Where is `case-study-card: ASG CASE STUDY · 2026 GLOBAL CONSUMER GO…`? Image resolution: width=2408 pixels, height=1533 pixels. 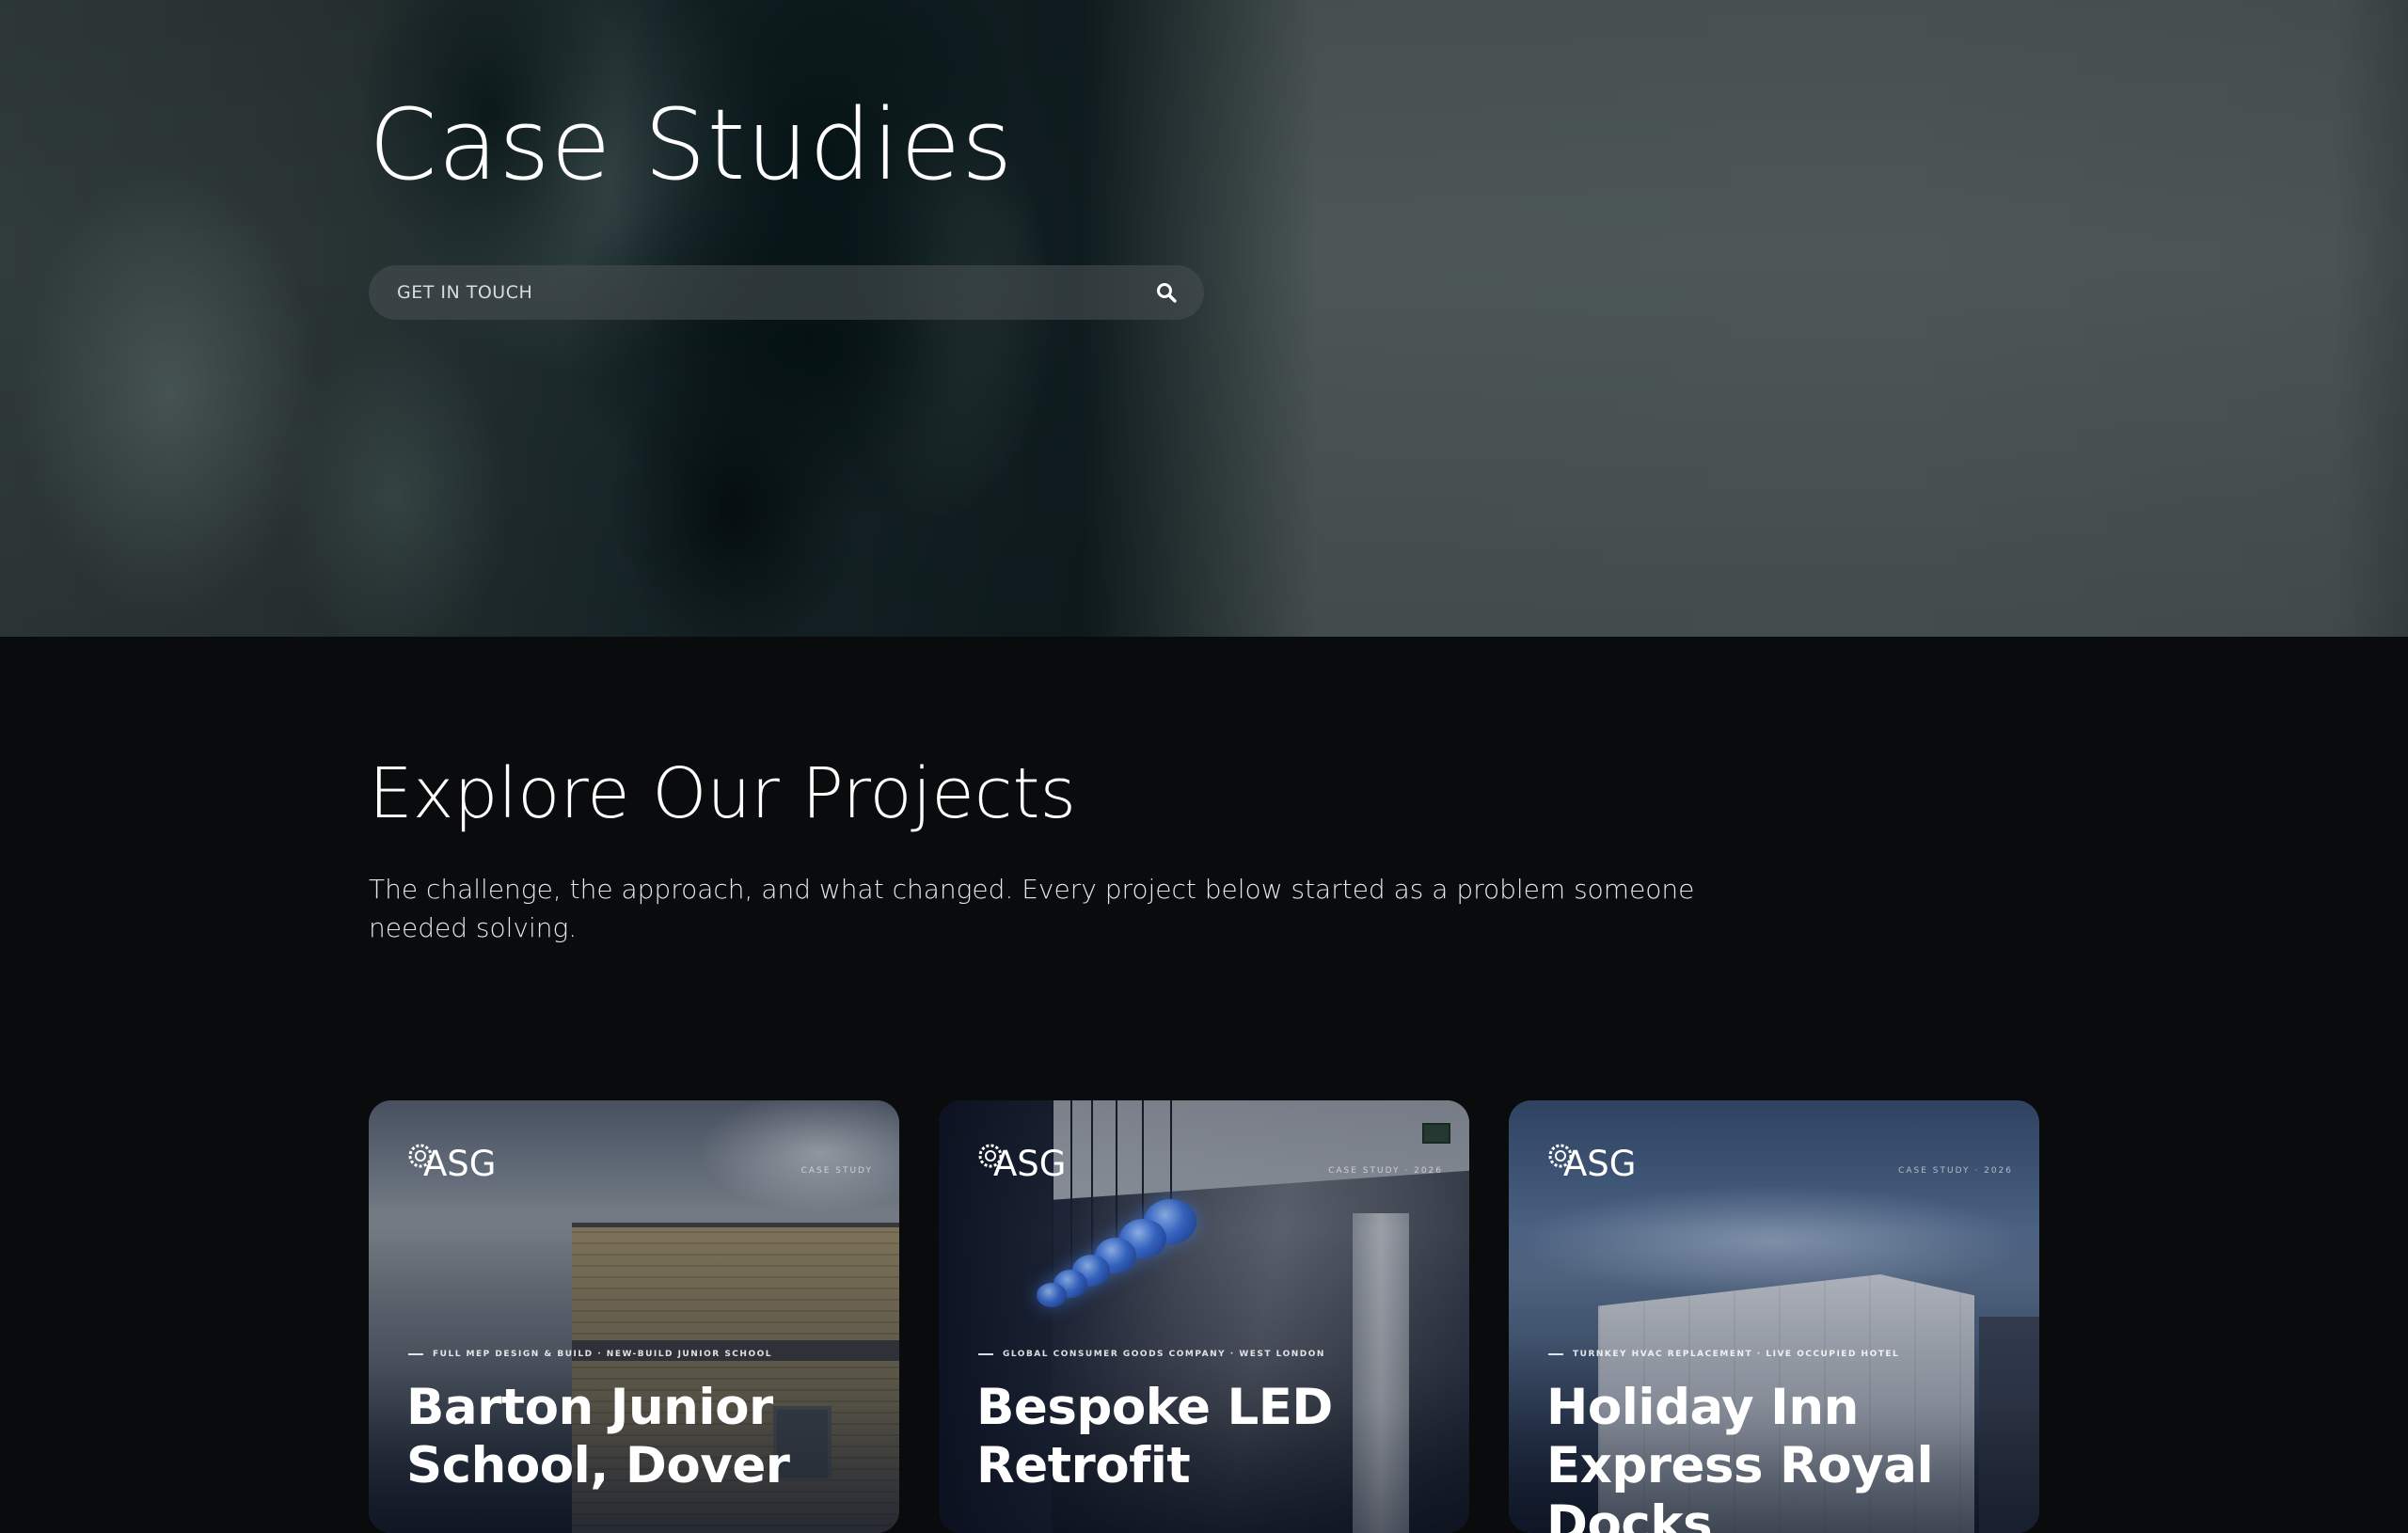
case-study-card: ASG CASE STUDY · 2026 GLOBAL CONSUMER GO… is located at coordinates (1204, 1317).